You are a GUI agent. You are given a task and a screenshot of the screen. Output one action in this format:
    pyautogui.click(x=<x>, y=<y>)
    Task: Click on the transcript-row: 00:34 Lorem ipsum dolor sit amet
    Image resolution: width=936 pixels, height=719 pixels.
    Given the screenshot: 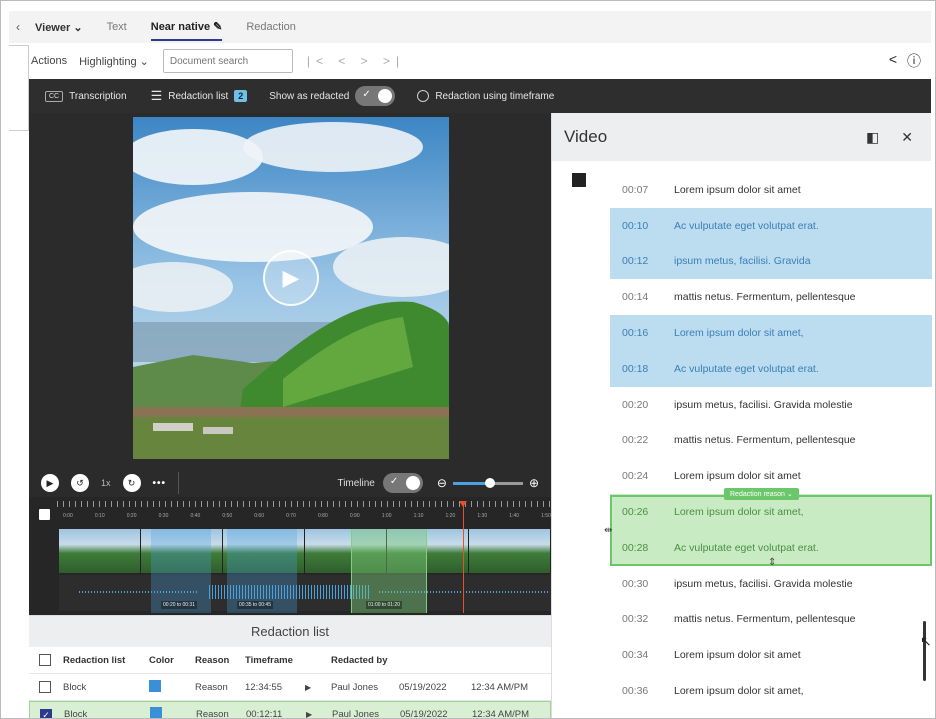 What is the action you would take?
    pyautogui.click(x=771, y=655)
    